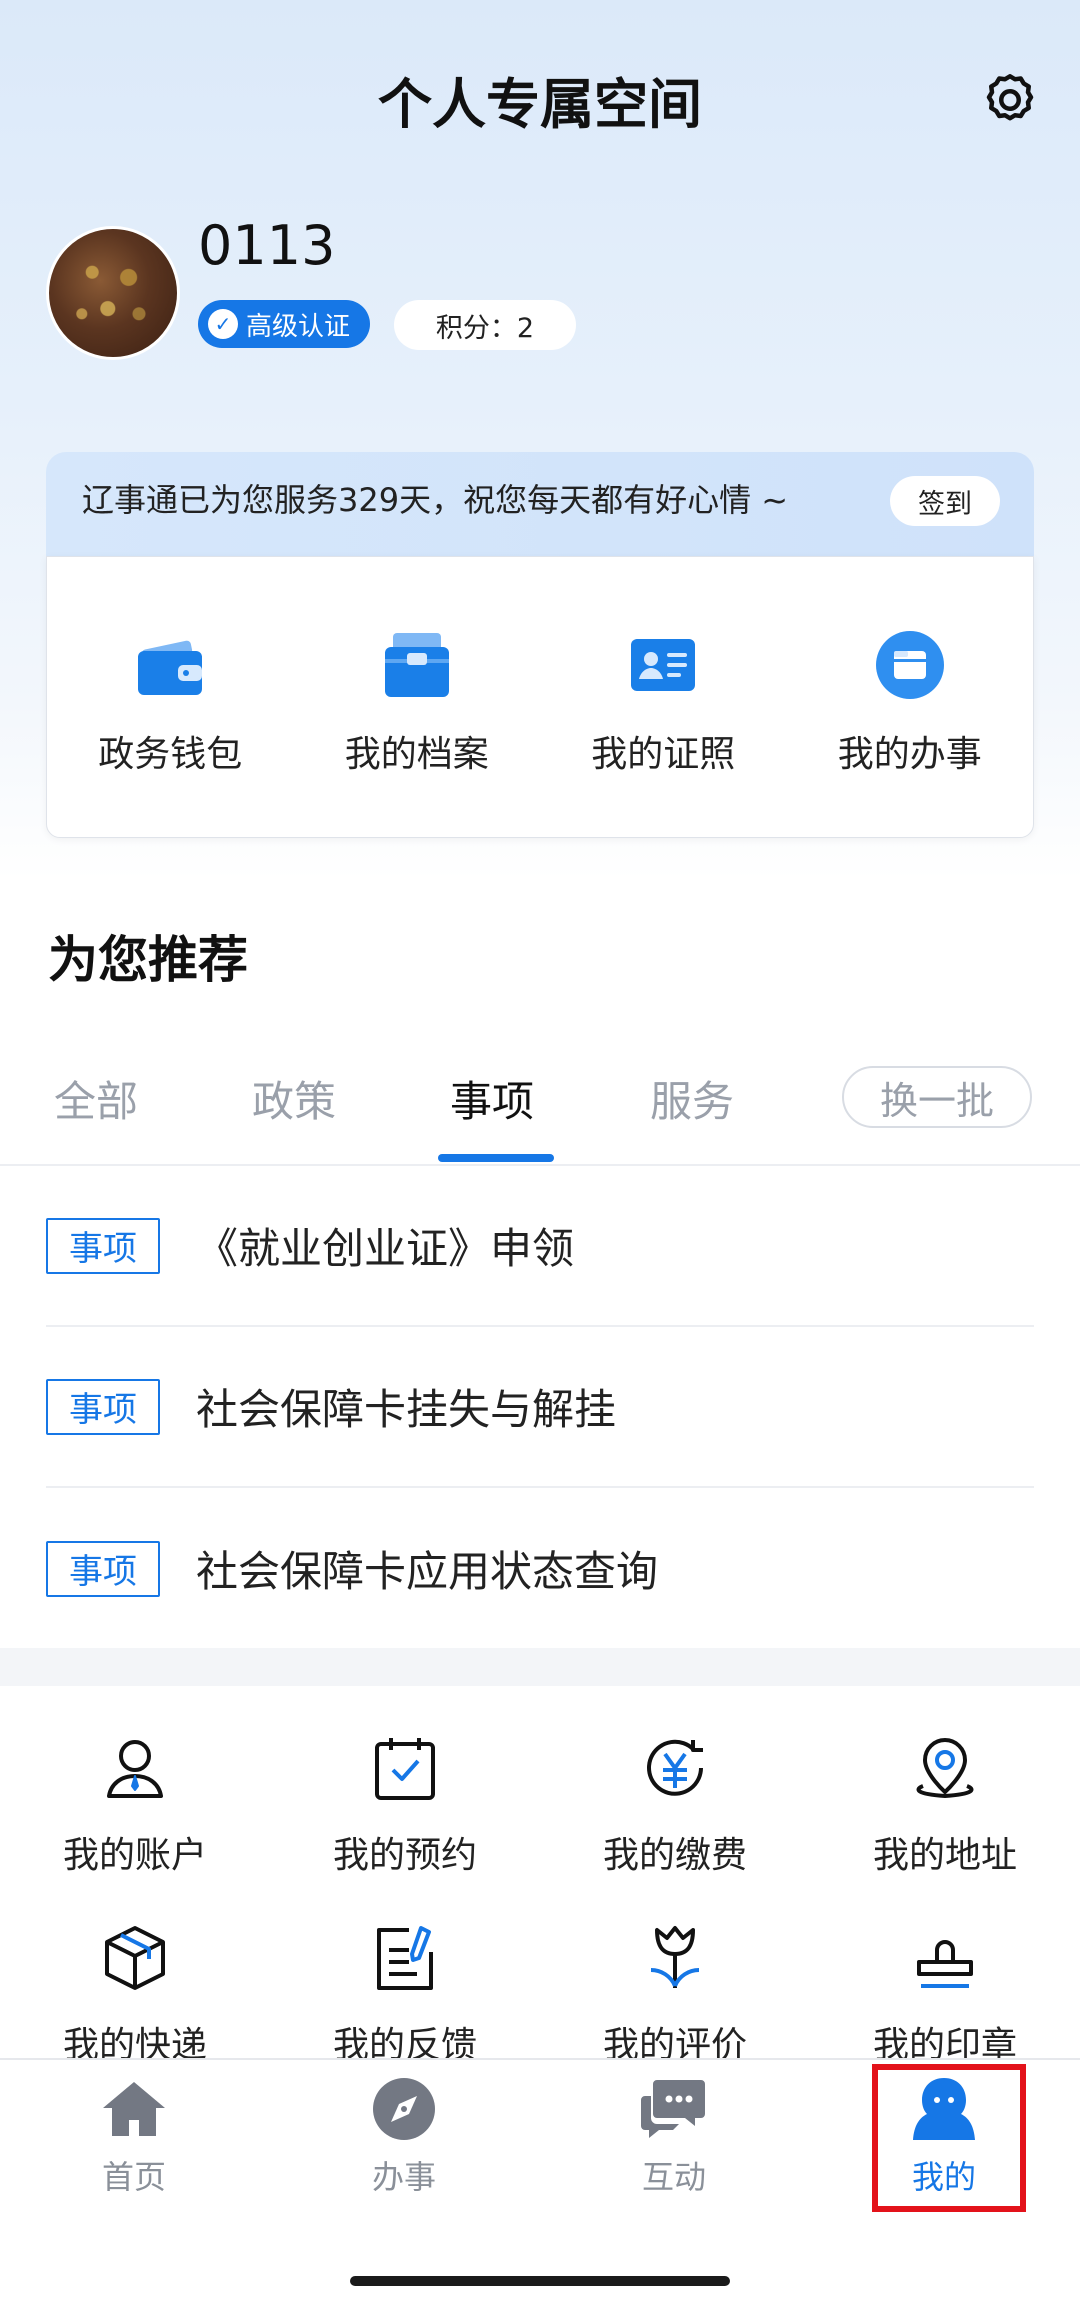 This screenshot has width=1080, height=2307. What do you see at coordinates (298, 326) in the screenshot?
I see `certification-label: 高级认证` at bounding box center [298, 326].